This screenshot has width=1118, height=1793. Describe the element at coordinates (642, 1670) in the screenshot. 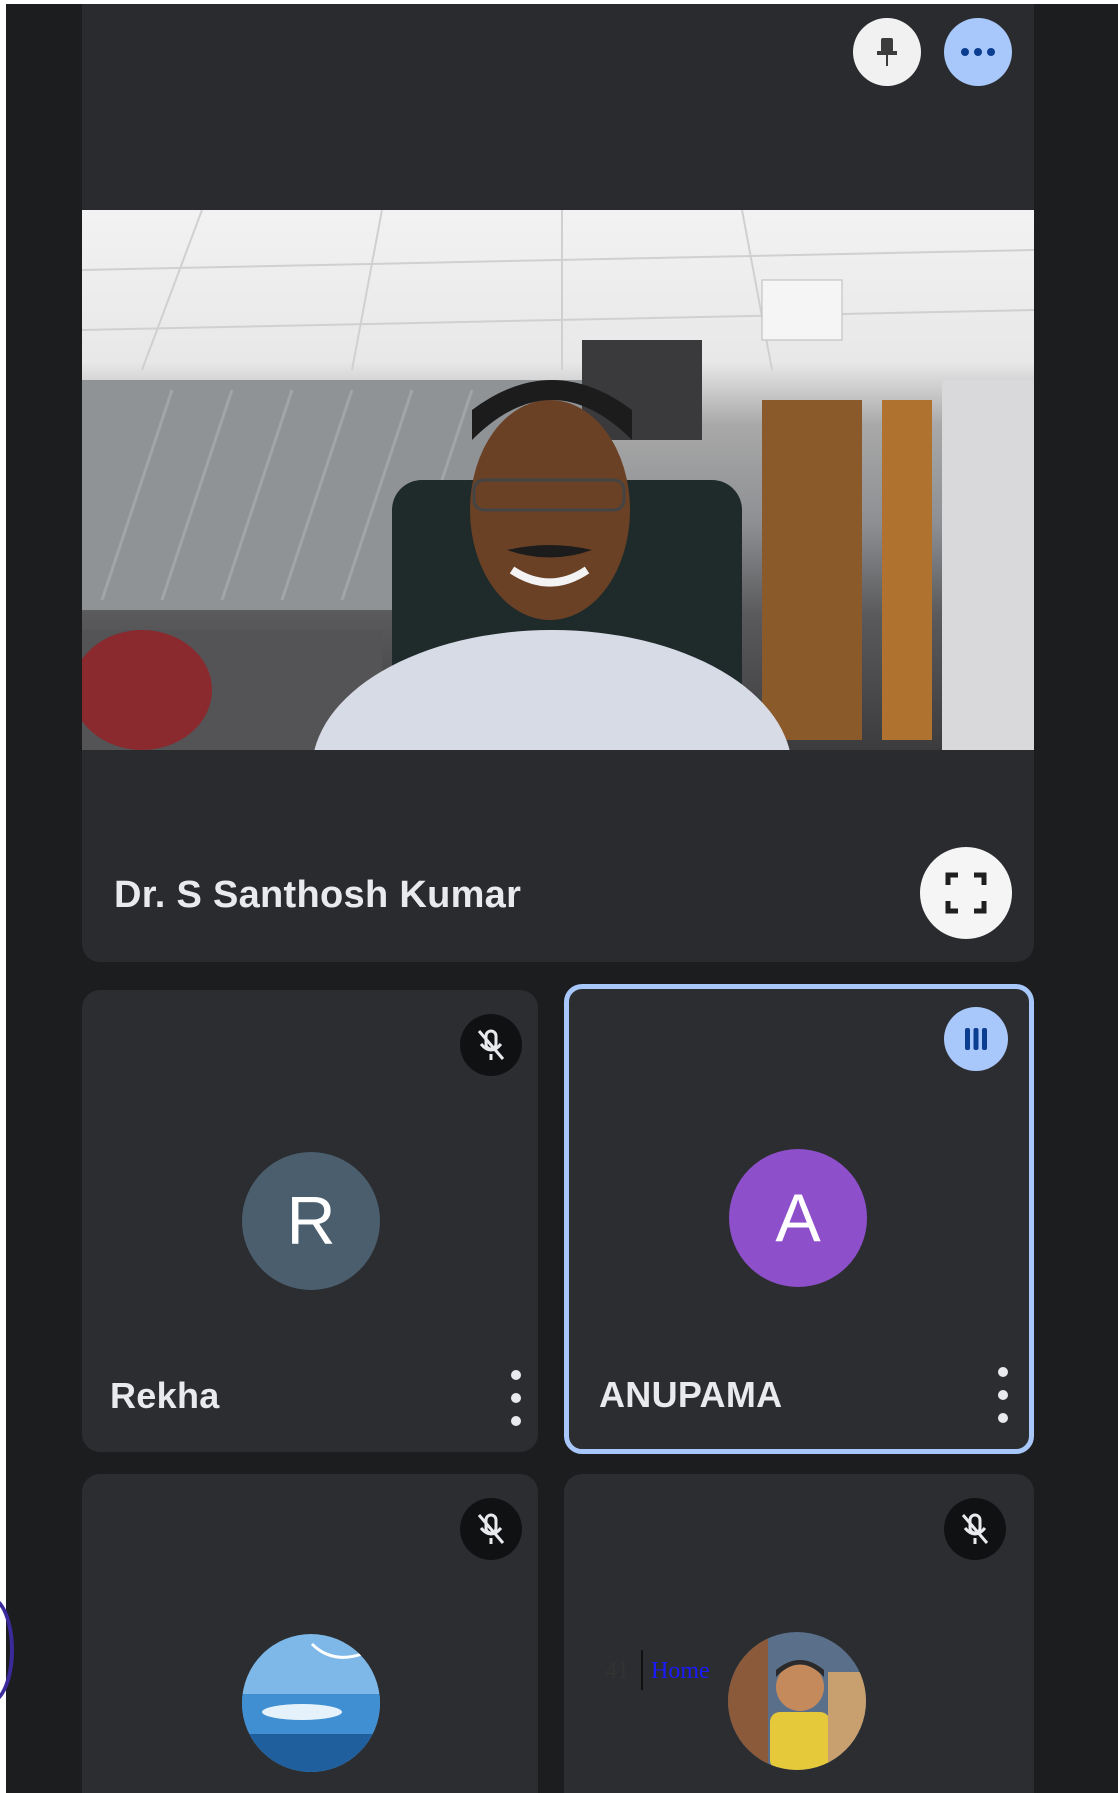

I see `footer-divider` at that location.